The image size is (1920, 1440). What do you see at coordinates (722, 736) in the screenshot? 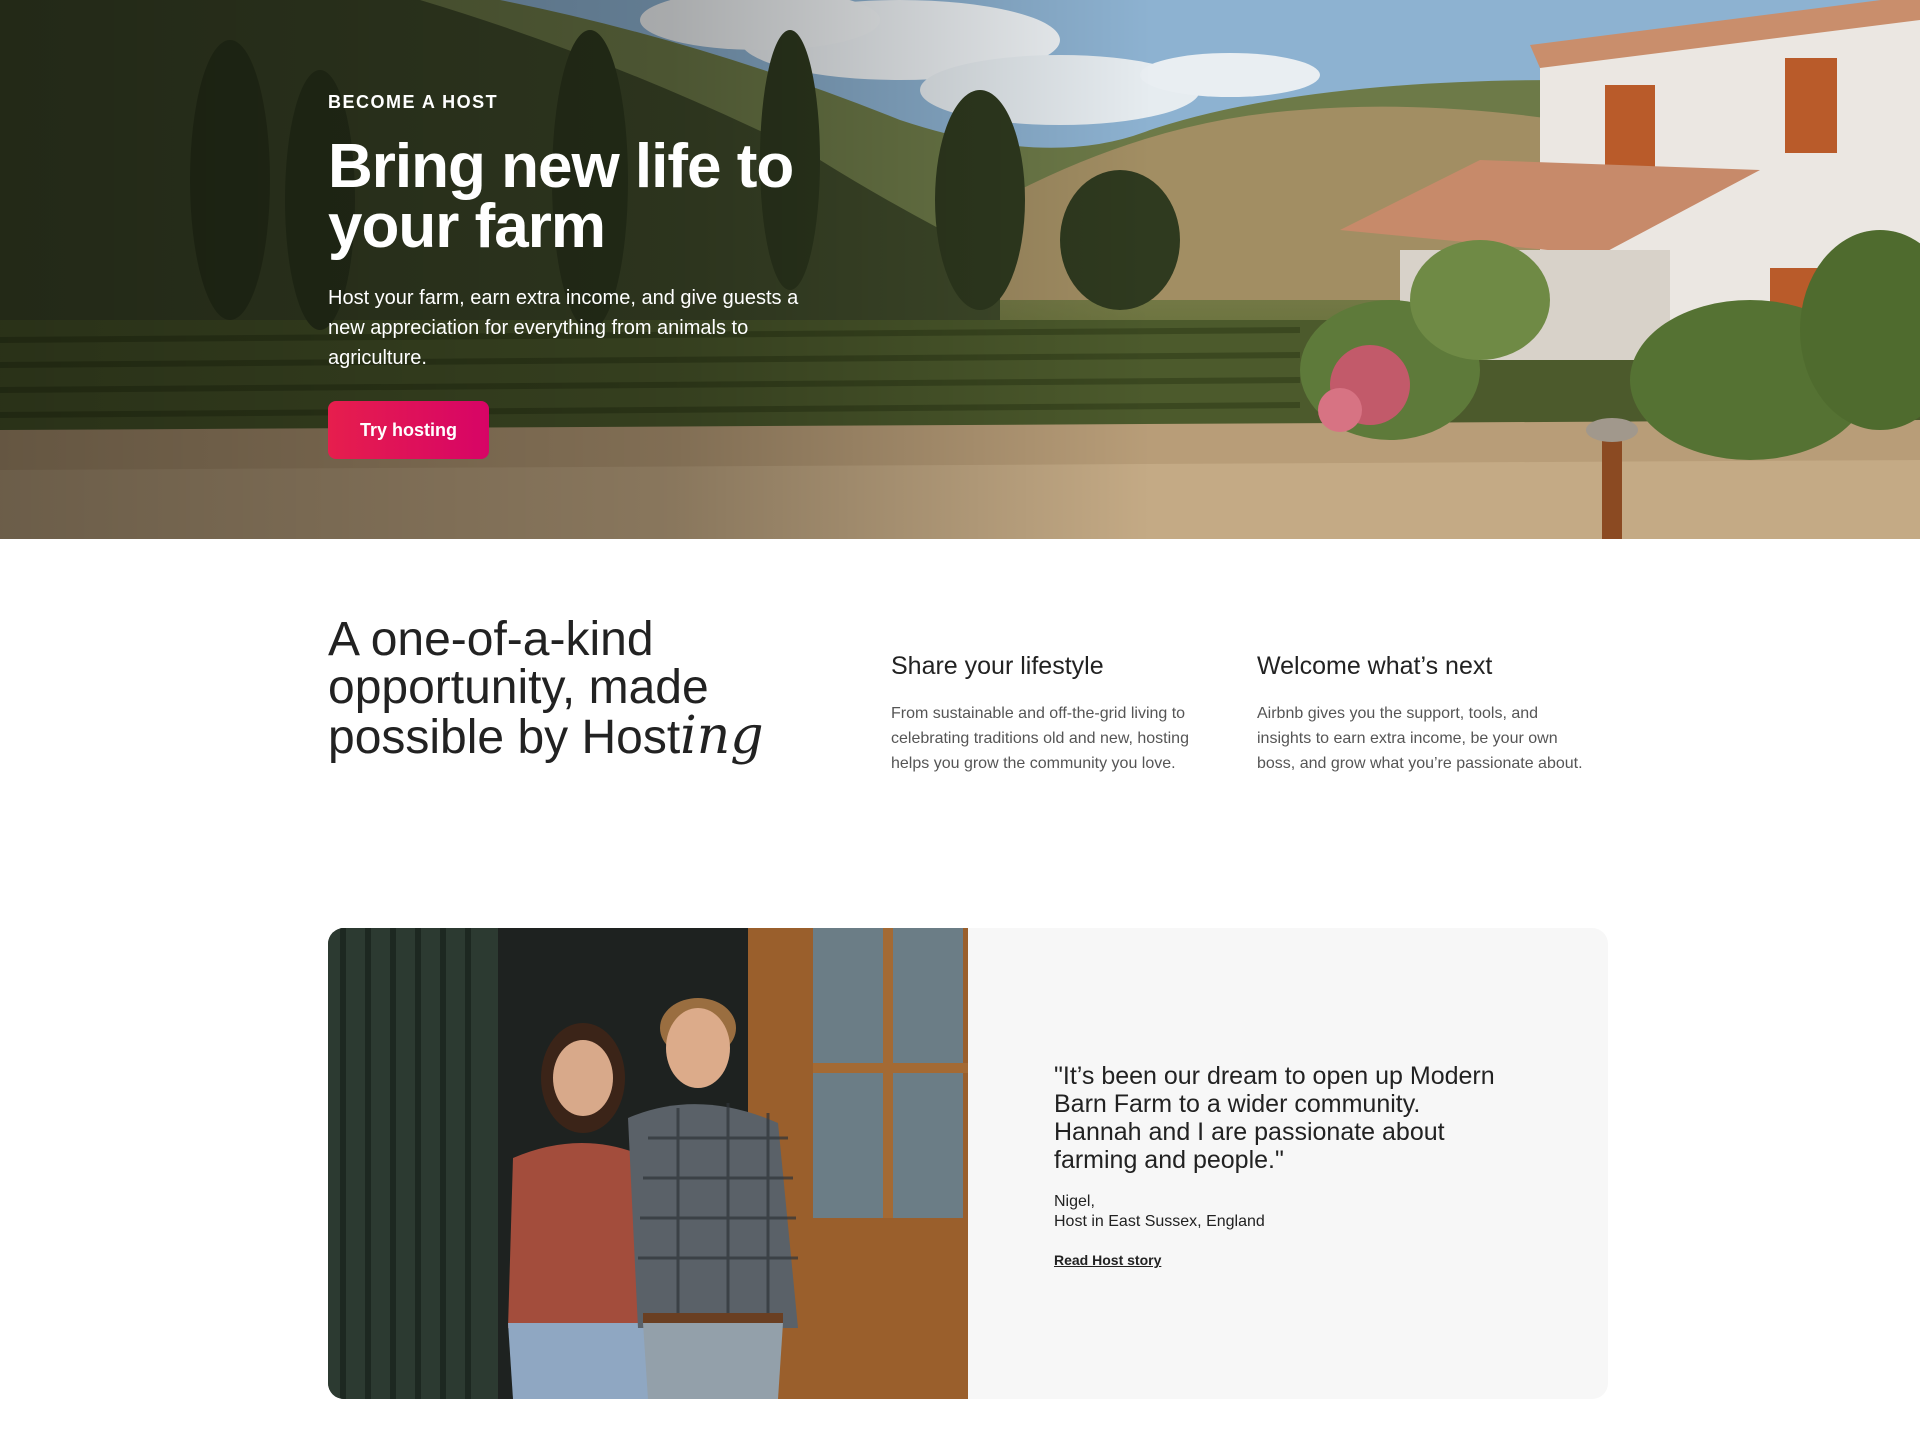
I see `intro-heading-script: ing` at bounding box center [722, 736].